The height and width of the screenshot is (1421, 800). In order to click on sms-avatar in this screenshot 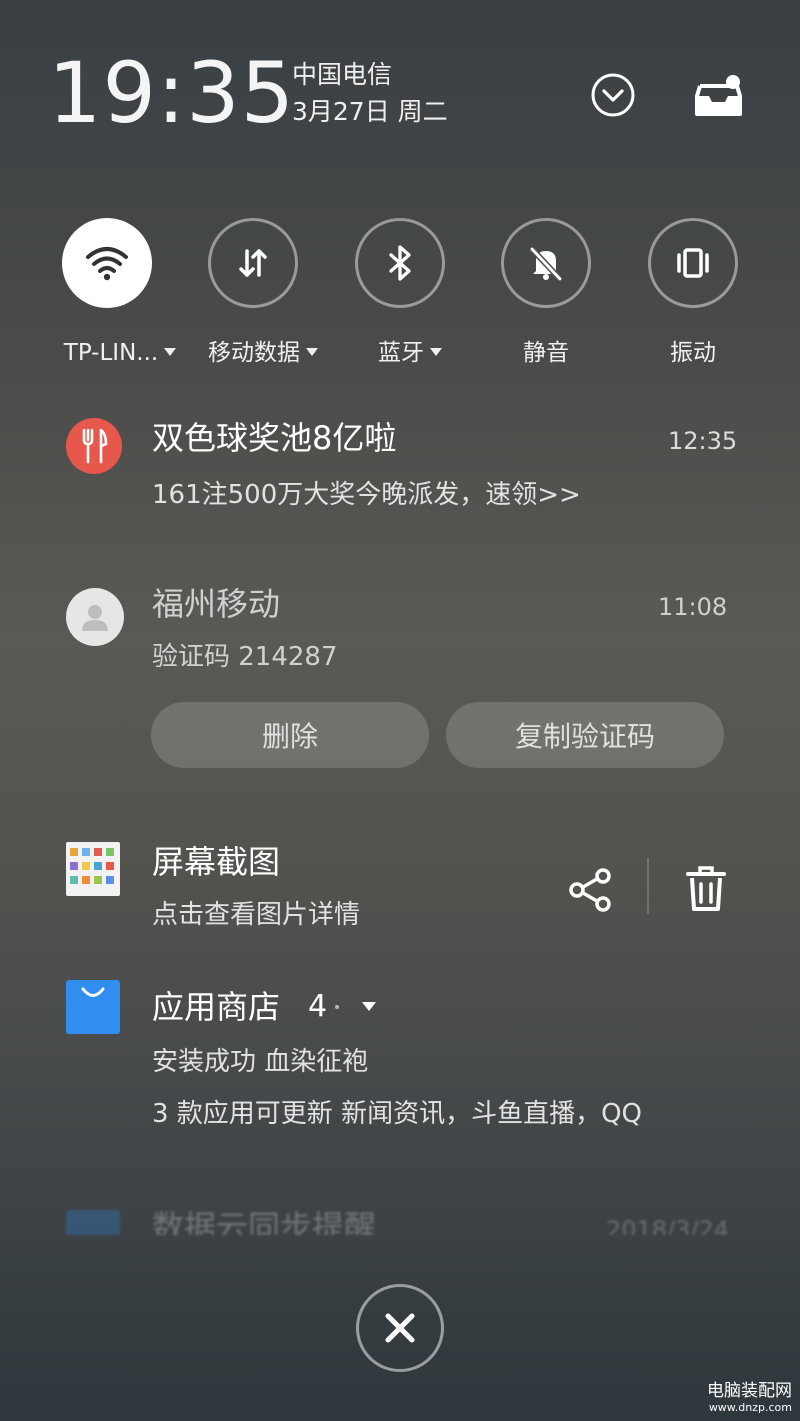, I will do `click(95, 617)`.